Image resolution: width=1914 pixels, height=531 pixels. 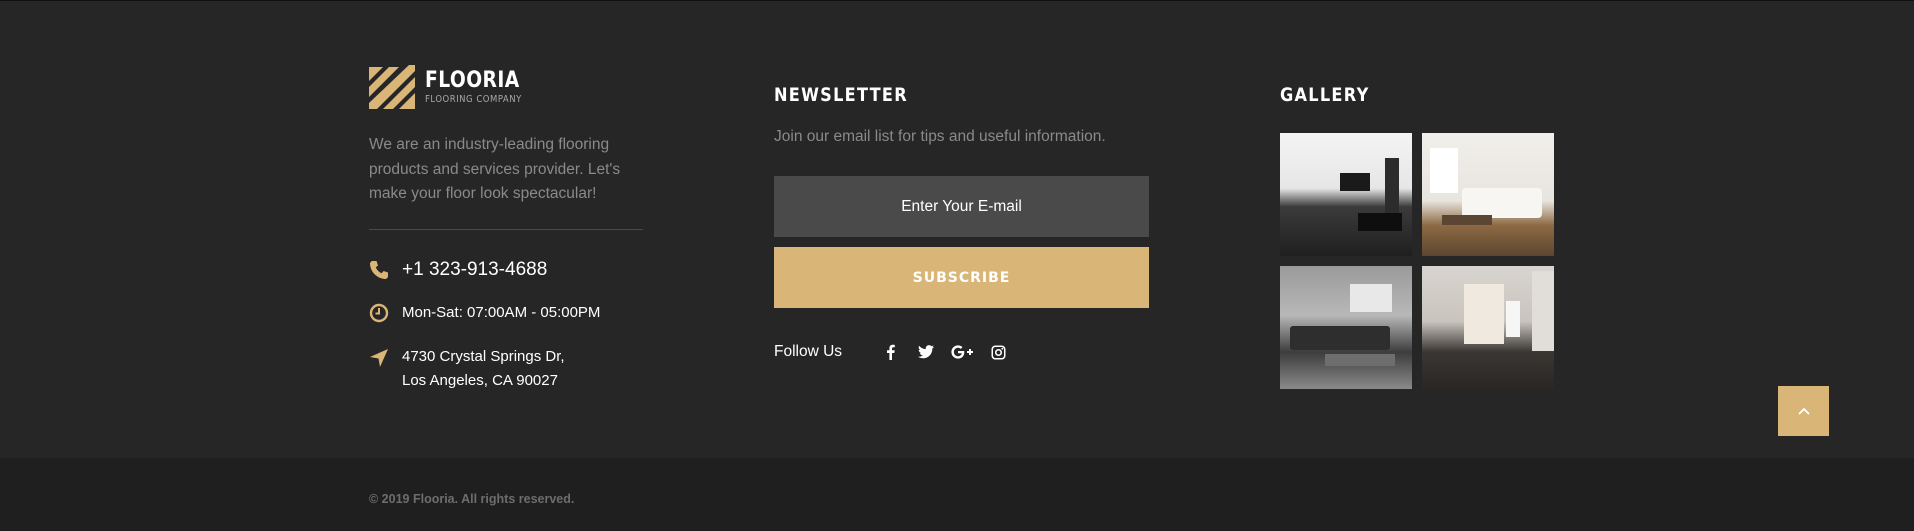 What do you see at coordinates (379, 358) in the screenshot?
I see `location-arrow-icon` at bounding box center [379, 358].